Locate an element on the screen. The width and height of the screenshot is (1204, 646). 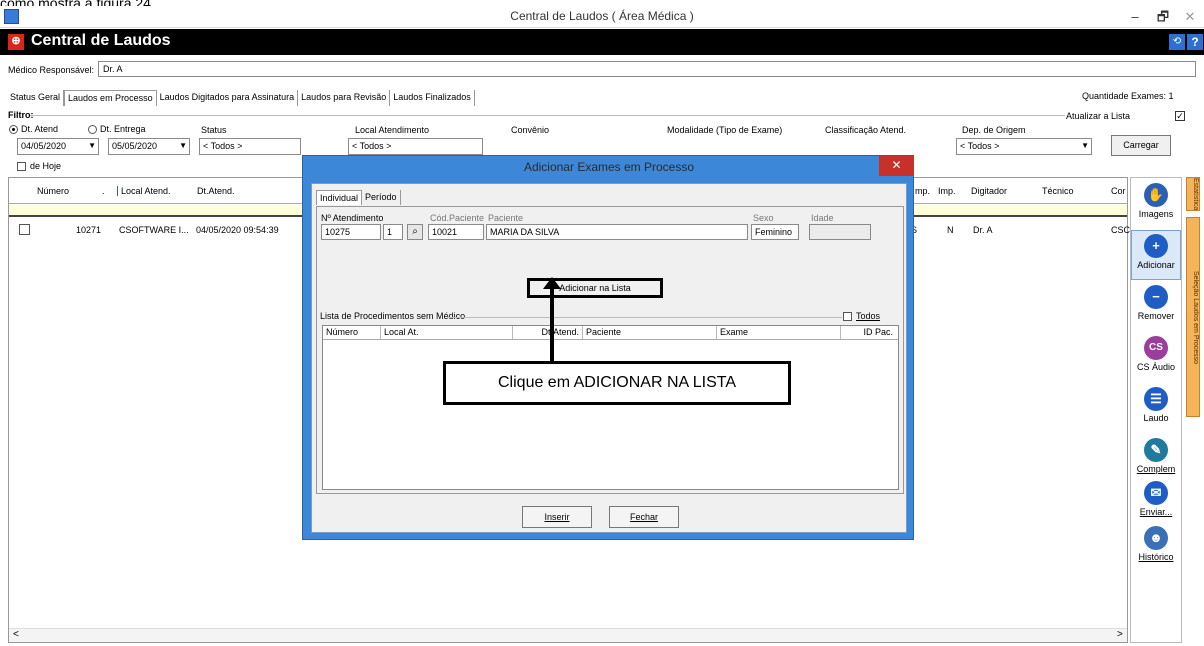
binoculars-icon: ⌕ is located at coordinates (415, 232).